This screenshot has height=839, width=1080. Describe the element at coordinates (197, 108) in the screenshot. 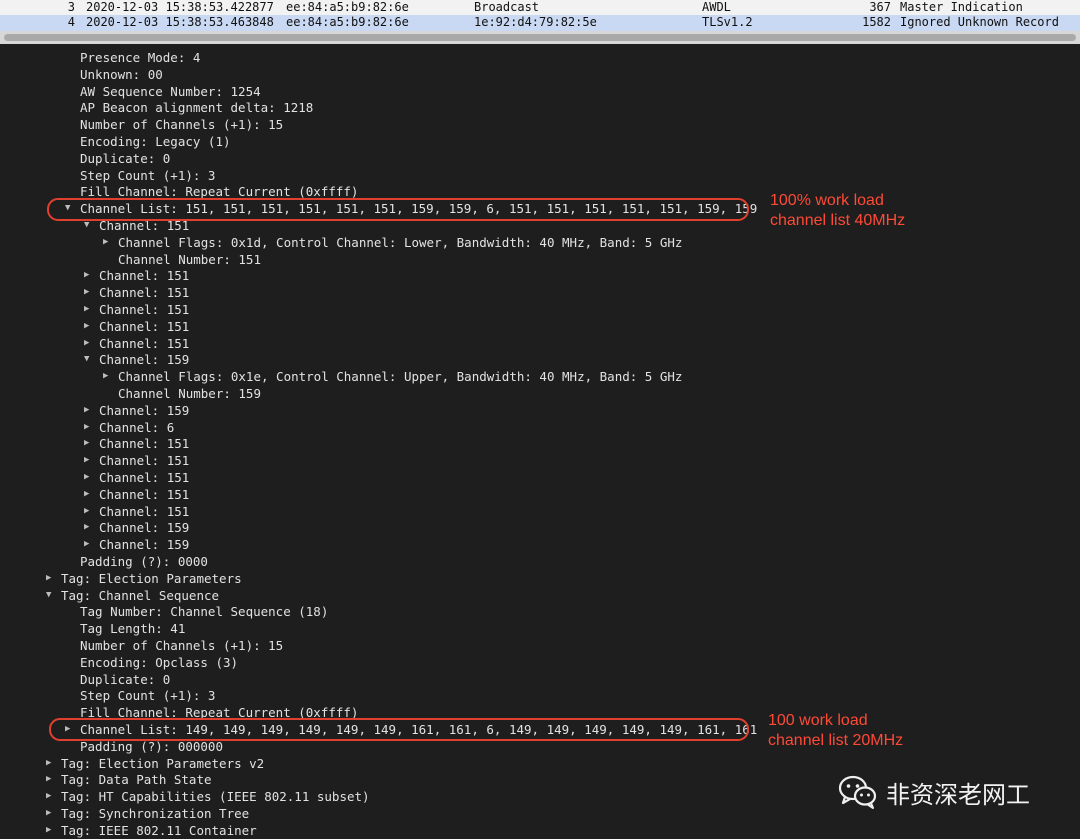

I see `tree-label: AP Beacon alignment delta: 1218` at that location.